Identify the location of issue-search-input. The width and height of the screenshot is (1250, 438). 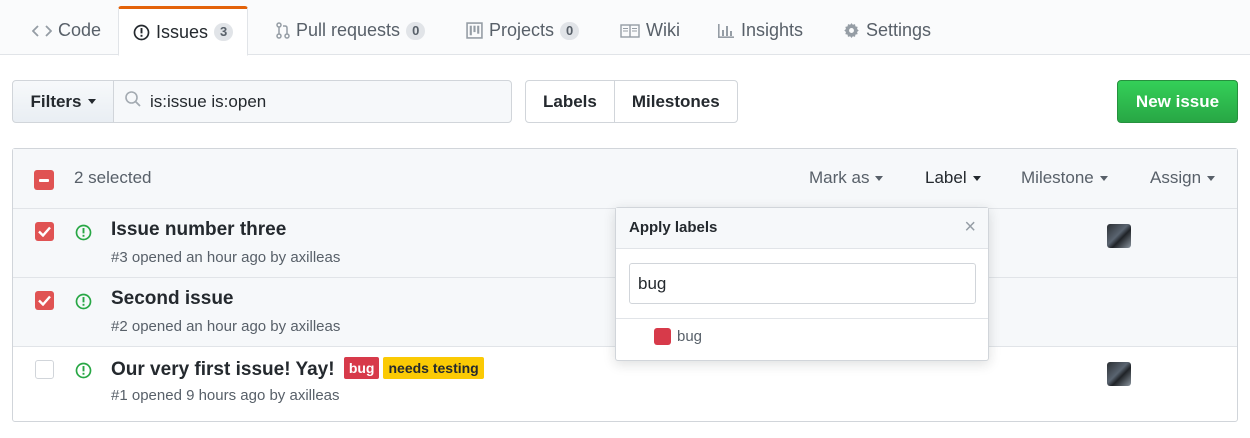
(320, 101).